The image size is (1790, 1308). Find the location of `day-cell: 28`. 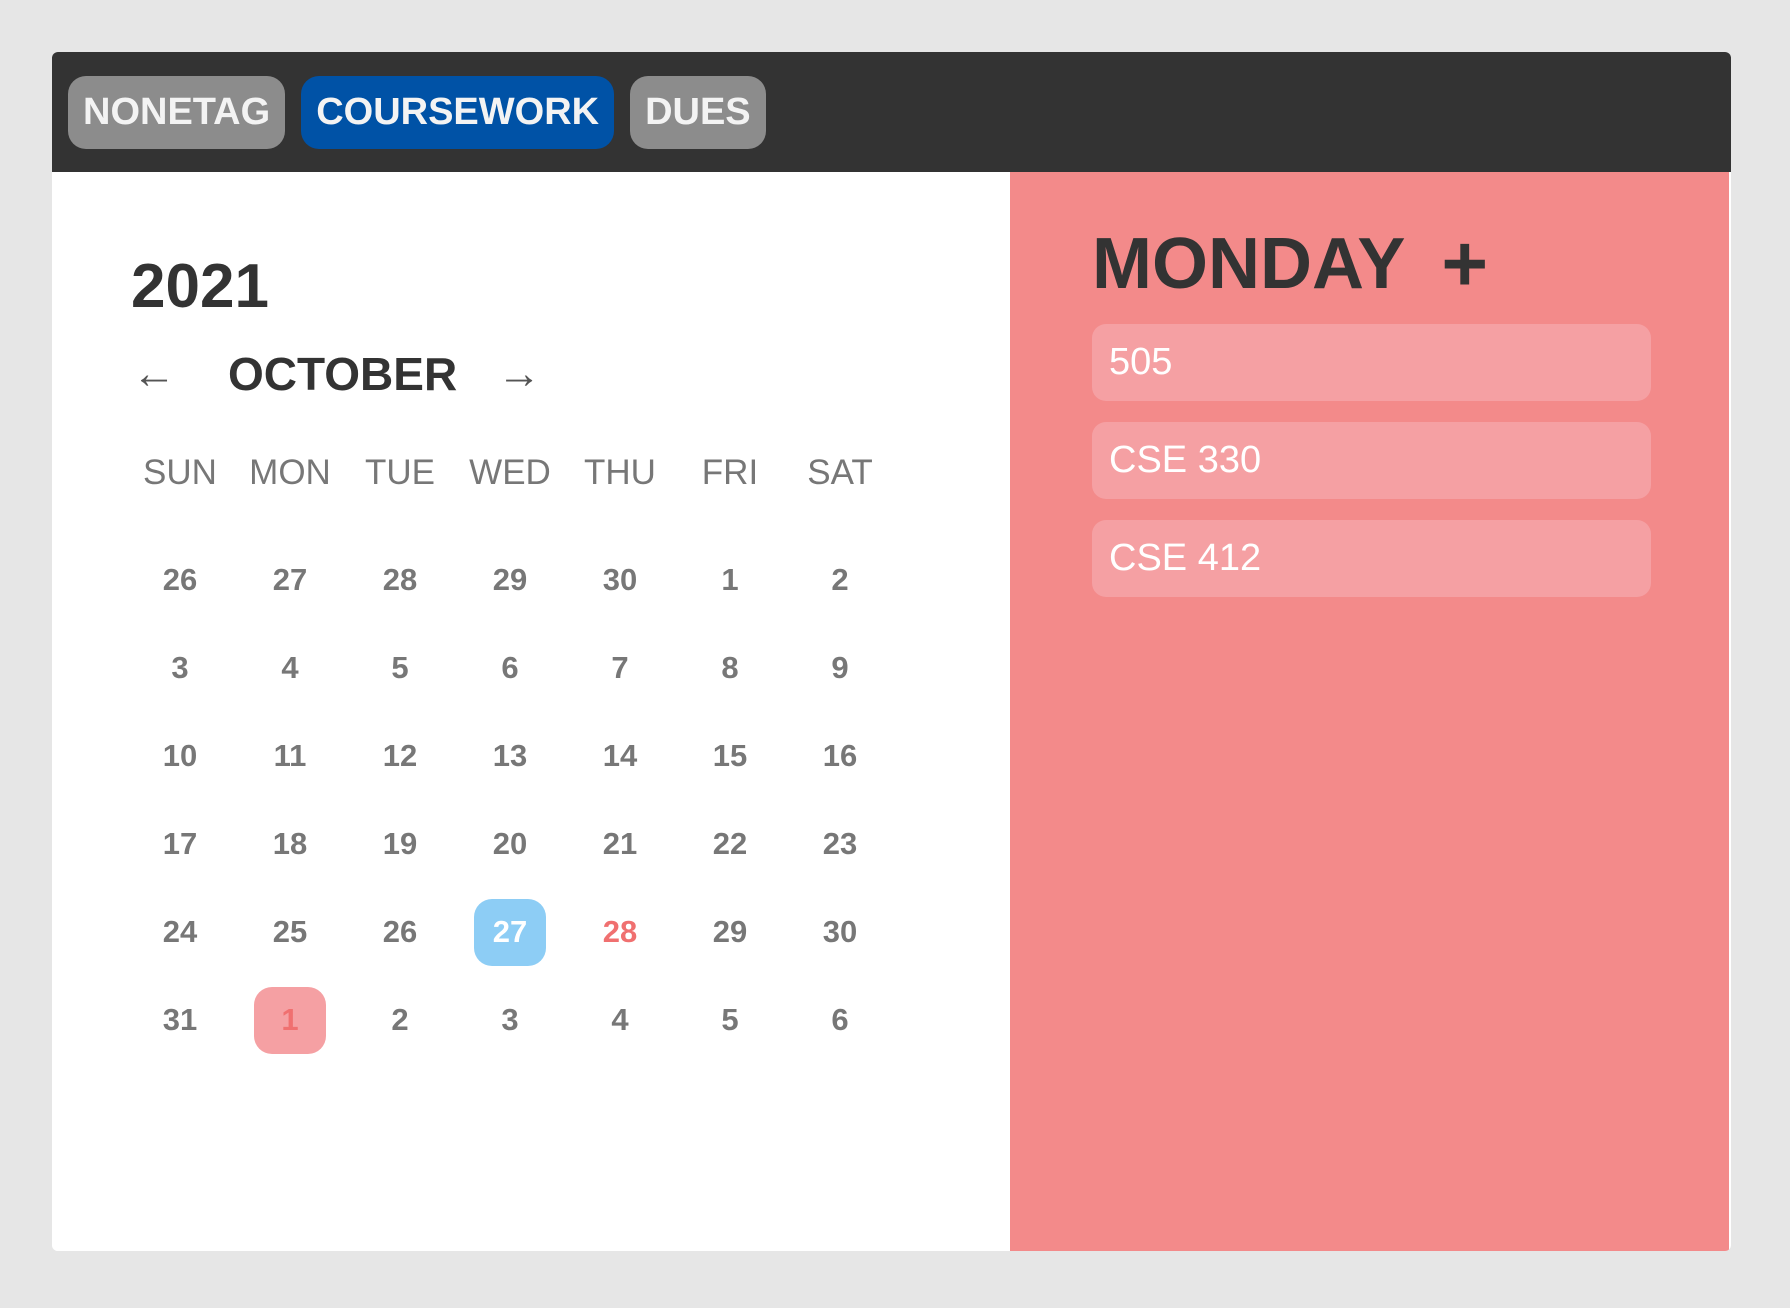

day-cell: 28 is located at coordinates (400, 580).